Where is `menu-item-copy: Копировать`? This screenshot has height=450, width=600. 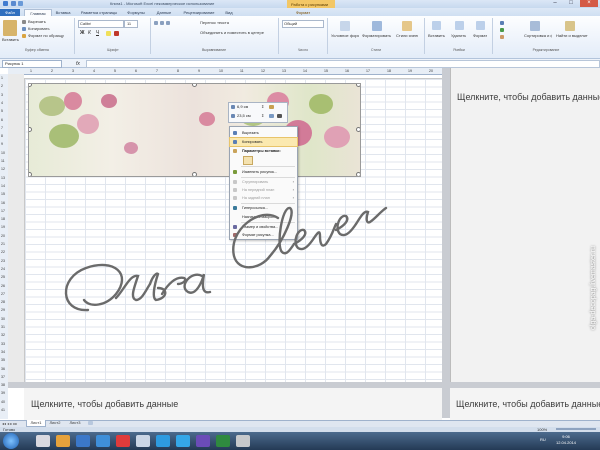 menu-item-copy: Копировать is located at coordinates (263, 142).